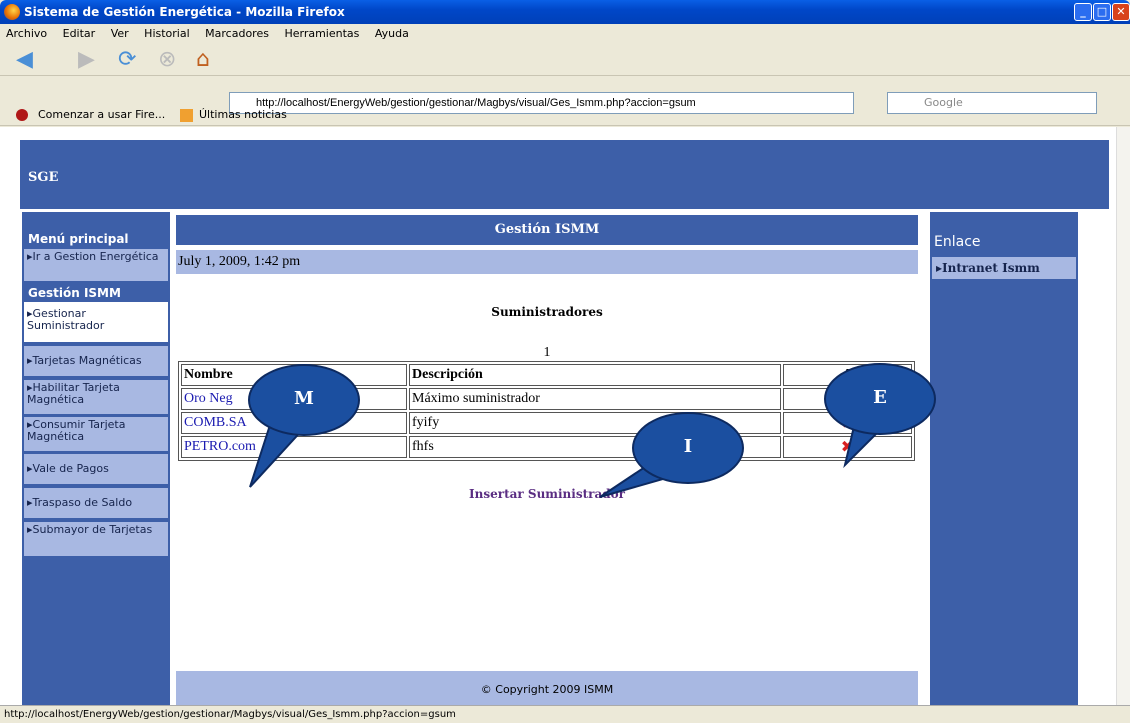 This screenshot has height=723, width=1130. Describe the element at coordinates (166, 33) in the screenshot. I see `menu-historial: Historial` at that location.